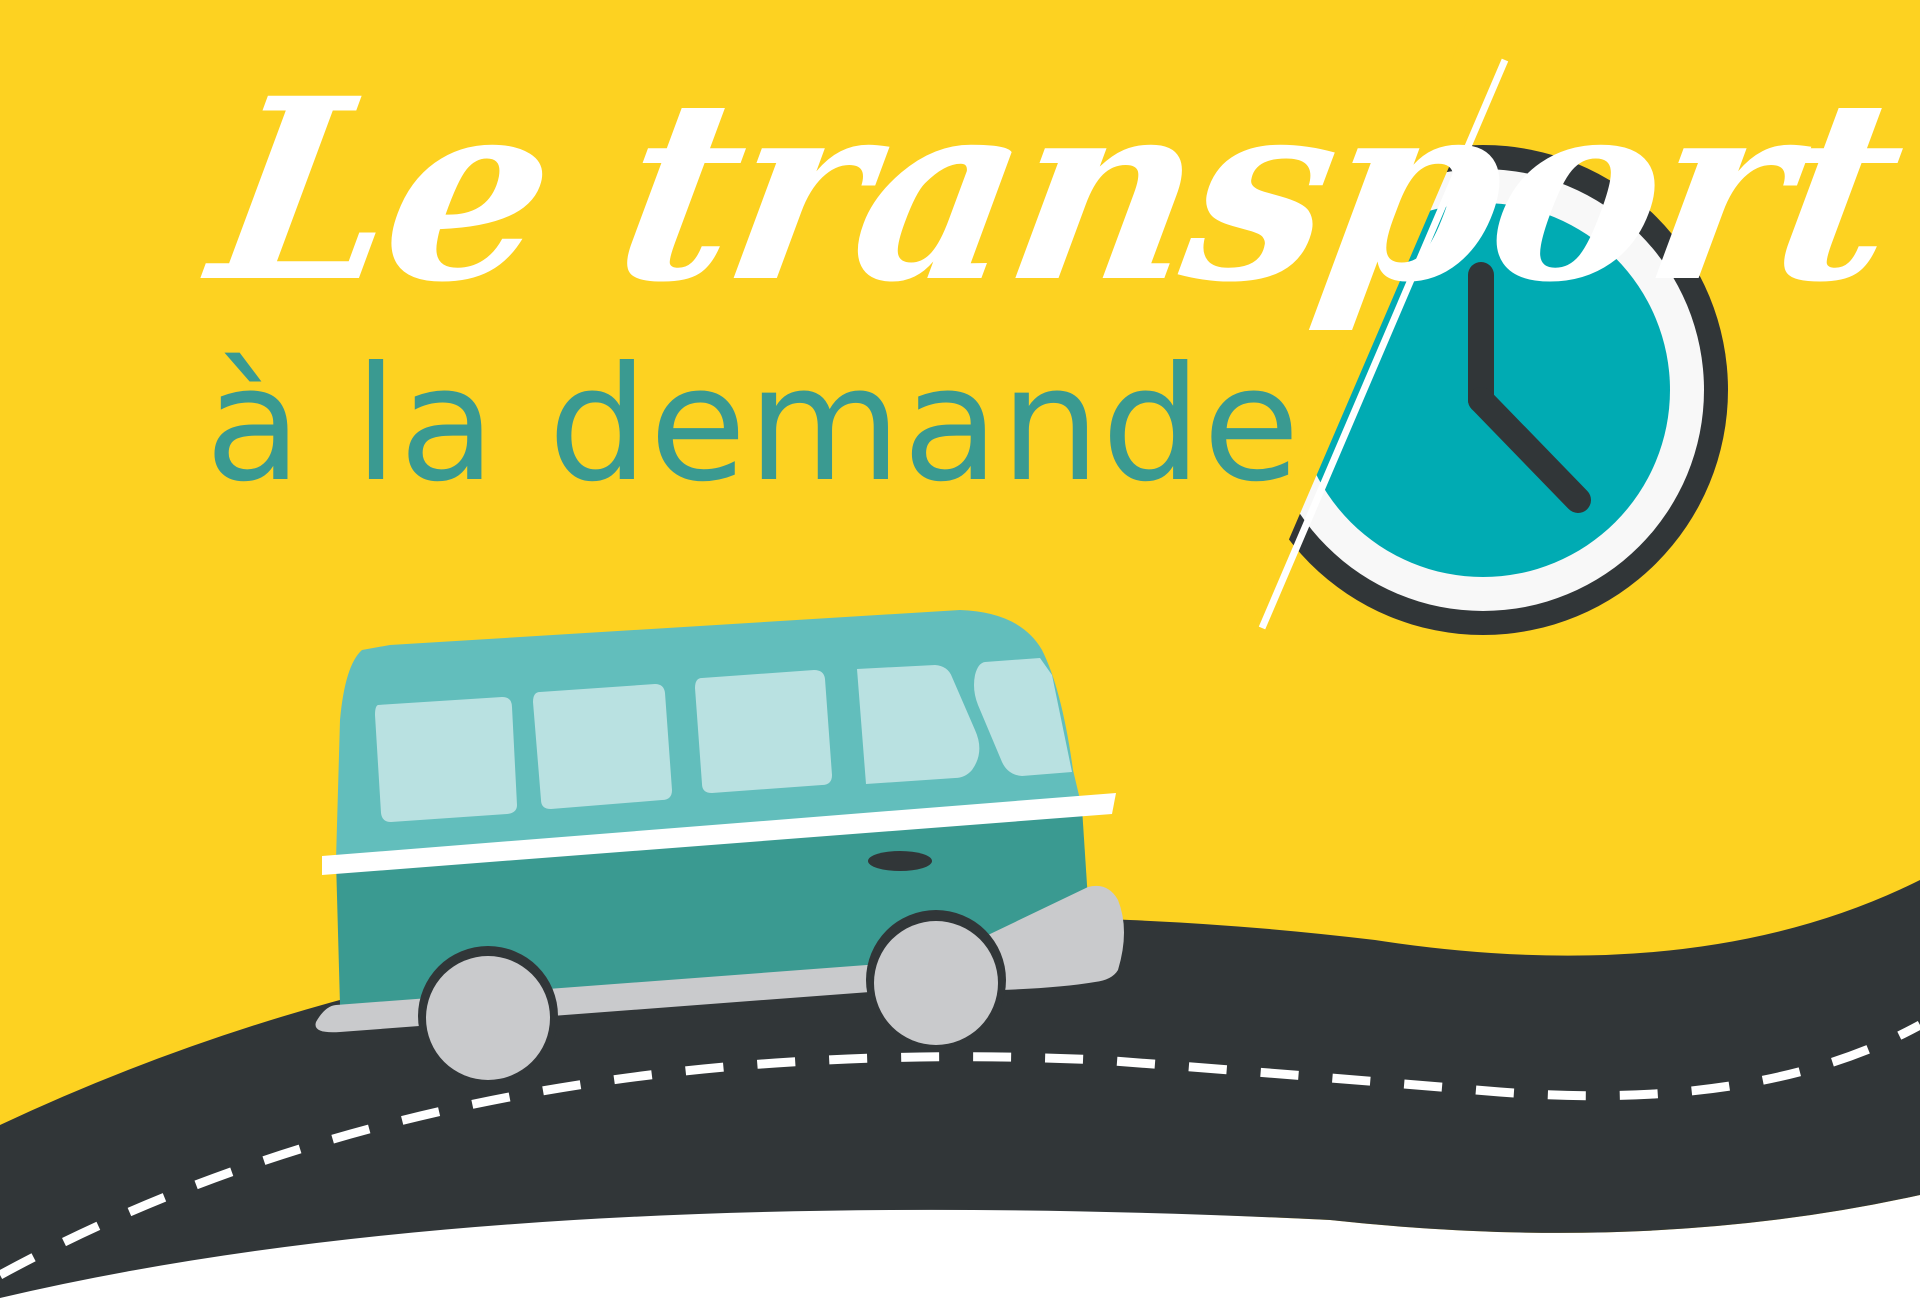 The width and height of the screenshot is (1920, 1298). I want to click on bus-front-wheel, so click(936, 983).